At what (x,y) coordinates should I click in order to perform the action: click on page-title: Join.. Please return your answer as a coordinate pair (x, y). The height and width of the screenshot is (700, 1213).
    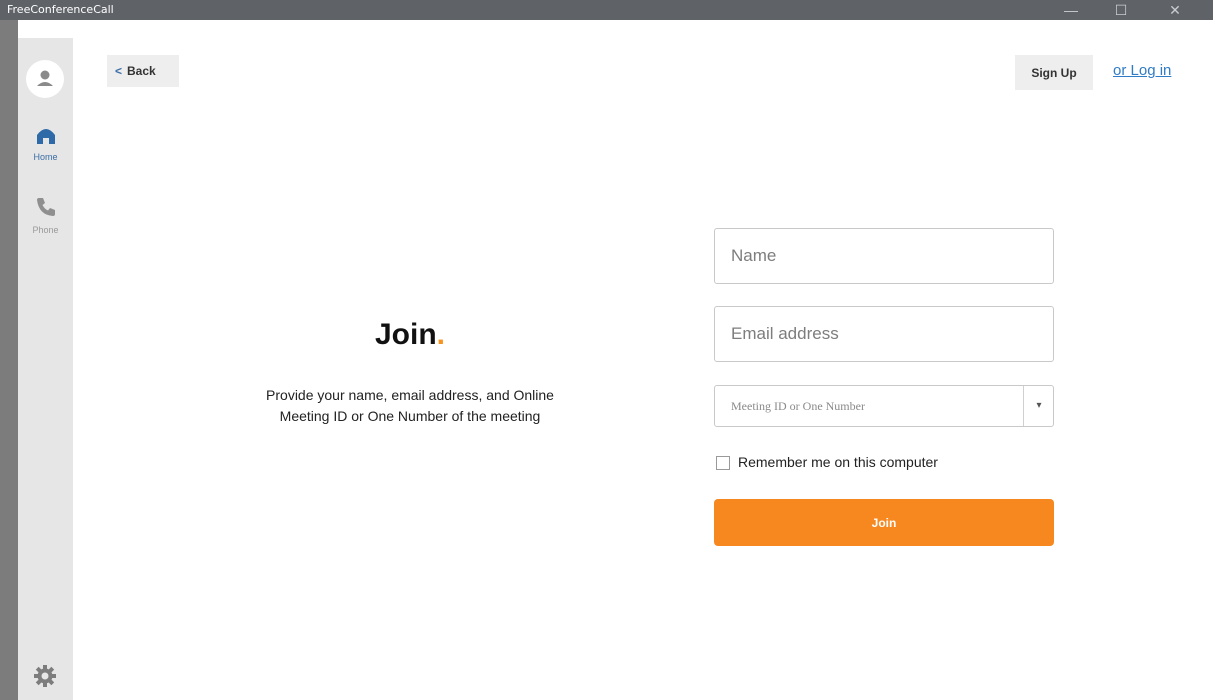
    Looking at the image, I should click on (410, 335).